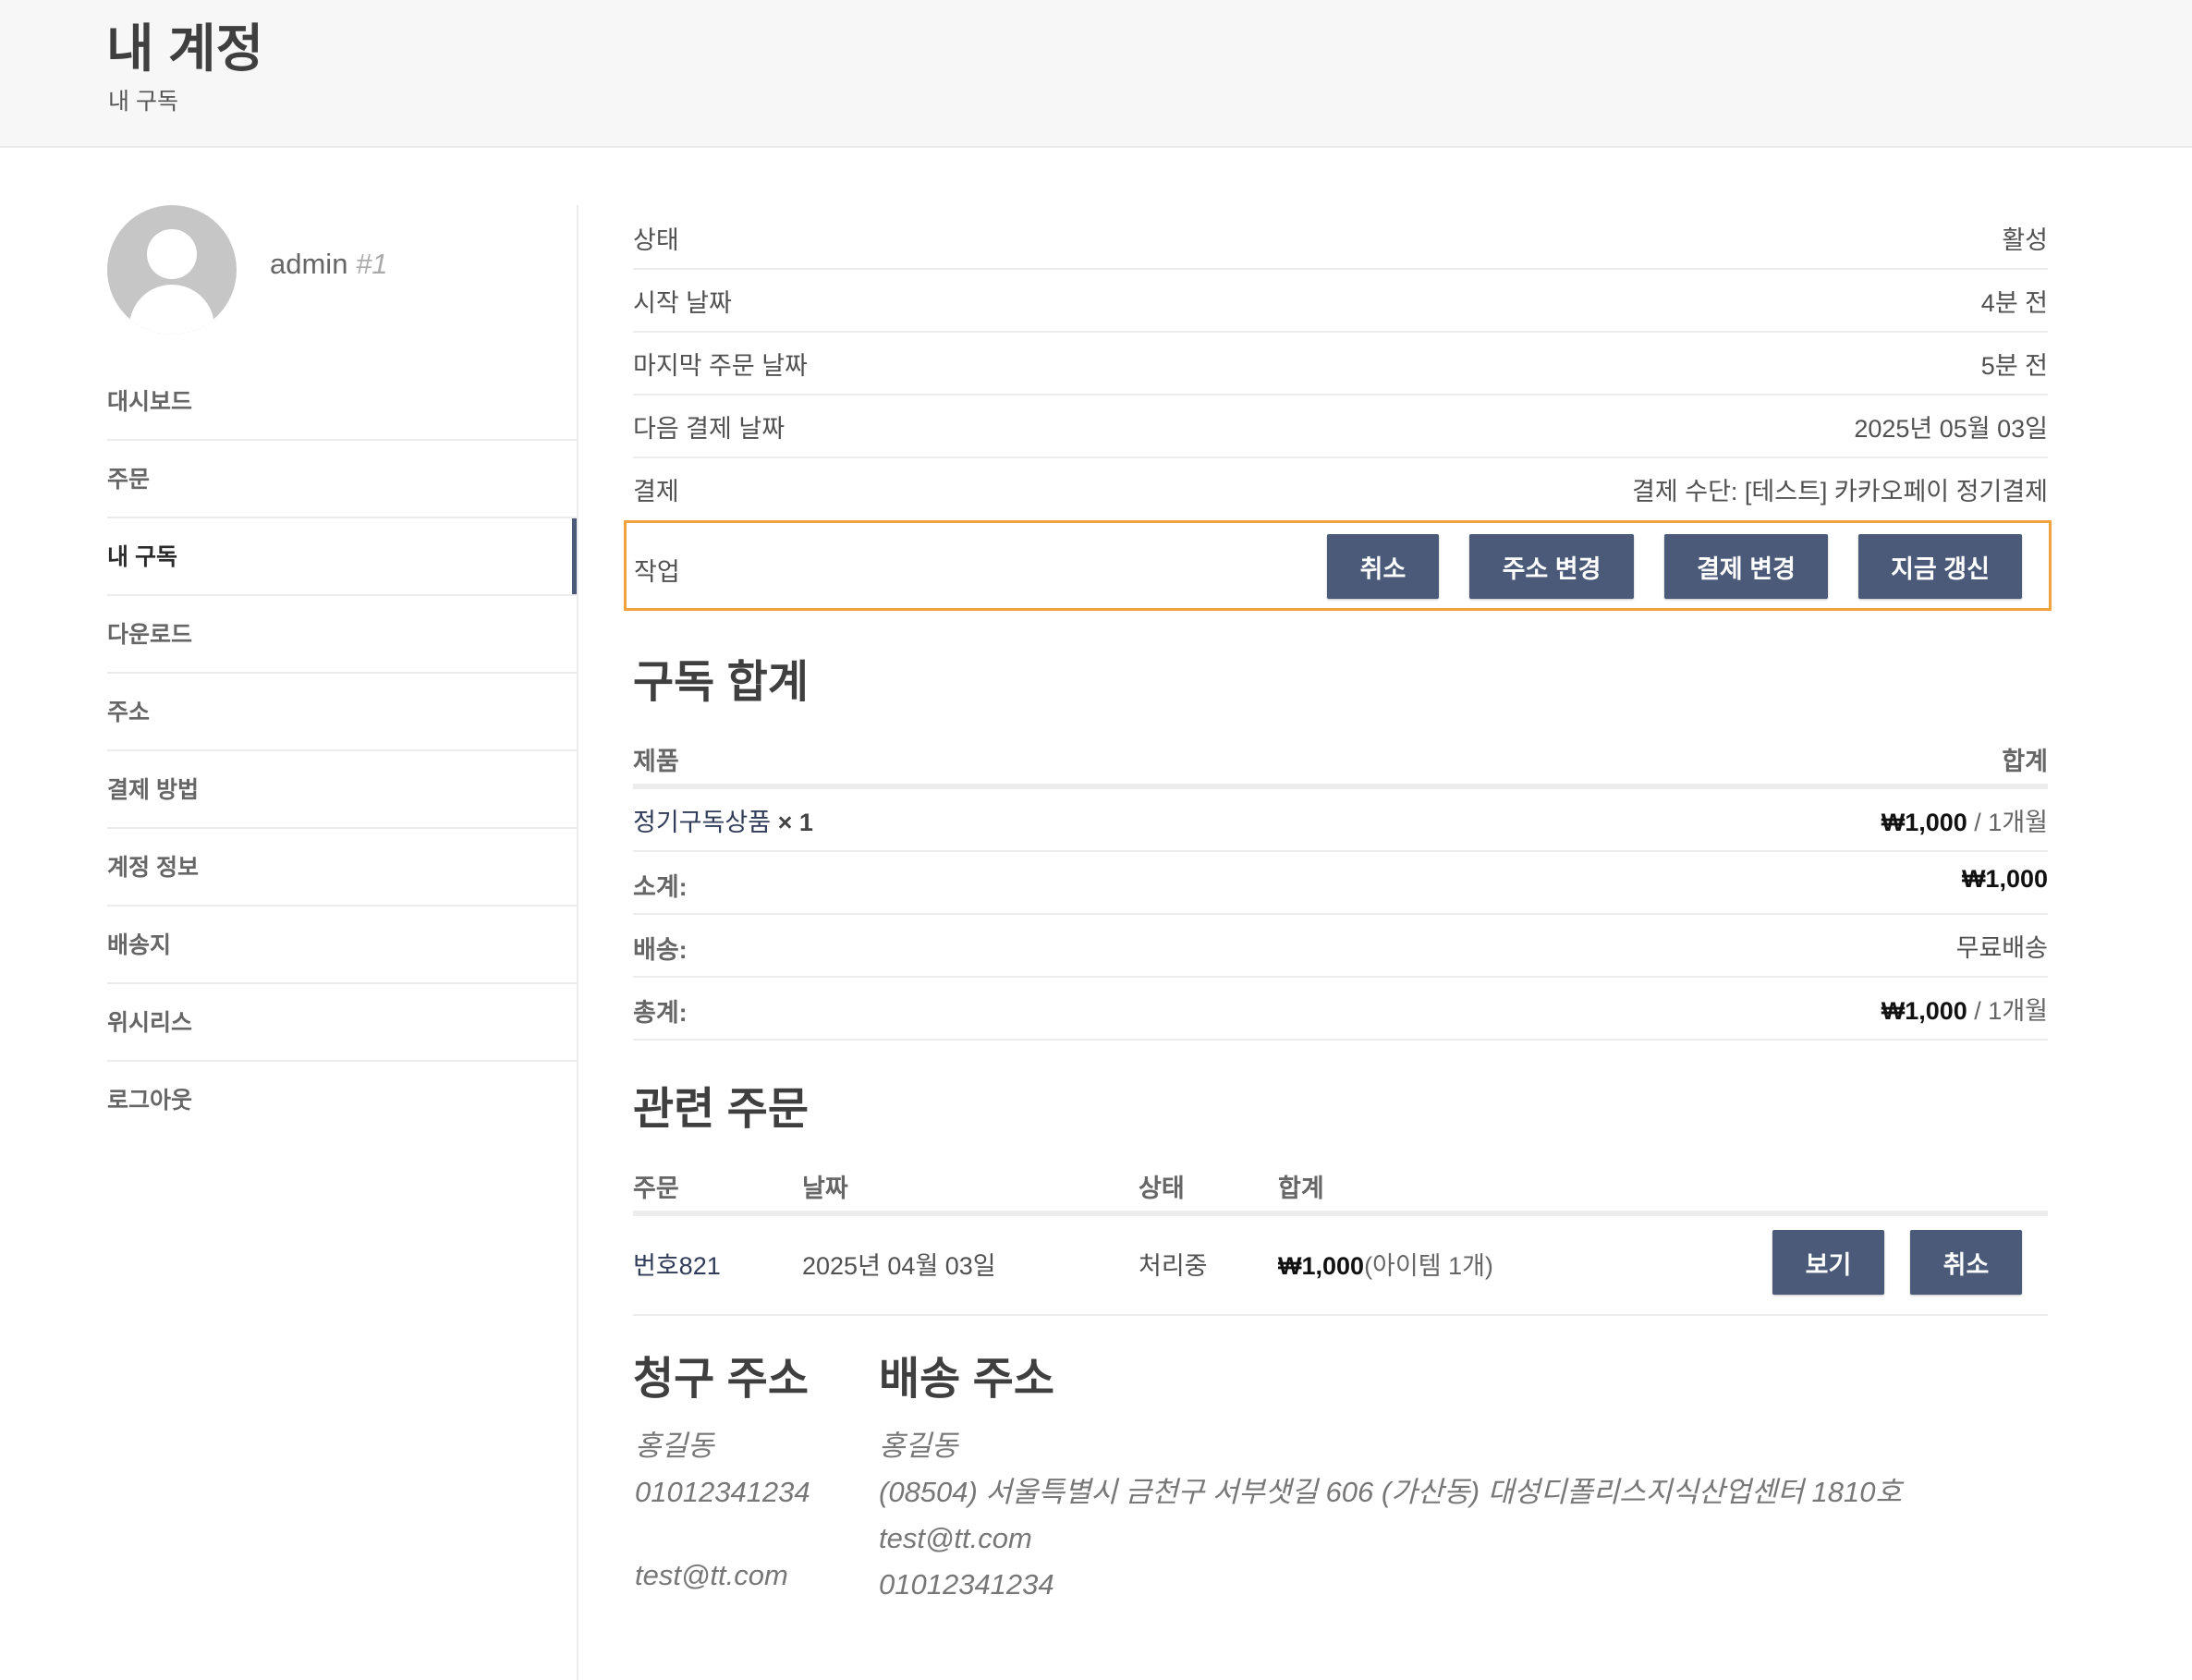 This screenshot has height=1680, width=2192. What do you see at coordinates (577, 942) in the screenshot?
I see `sidebar-divider` at bounding box center [577, 942].